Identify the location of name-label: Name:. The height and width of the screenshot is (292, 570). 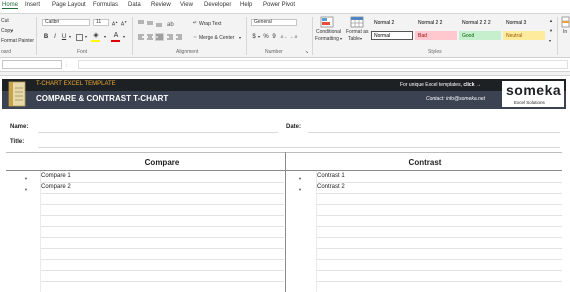
(19, 127).